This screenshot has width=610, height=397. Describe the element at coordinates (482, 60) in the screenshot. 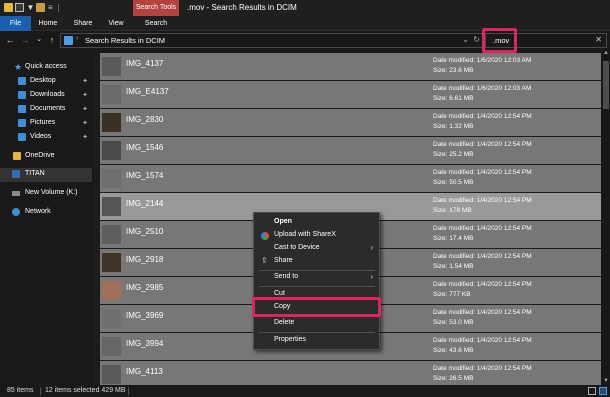

I see `file-date: Date modified: 1/6/2020 12:03 AM` at that location.